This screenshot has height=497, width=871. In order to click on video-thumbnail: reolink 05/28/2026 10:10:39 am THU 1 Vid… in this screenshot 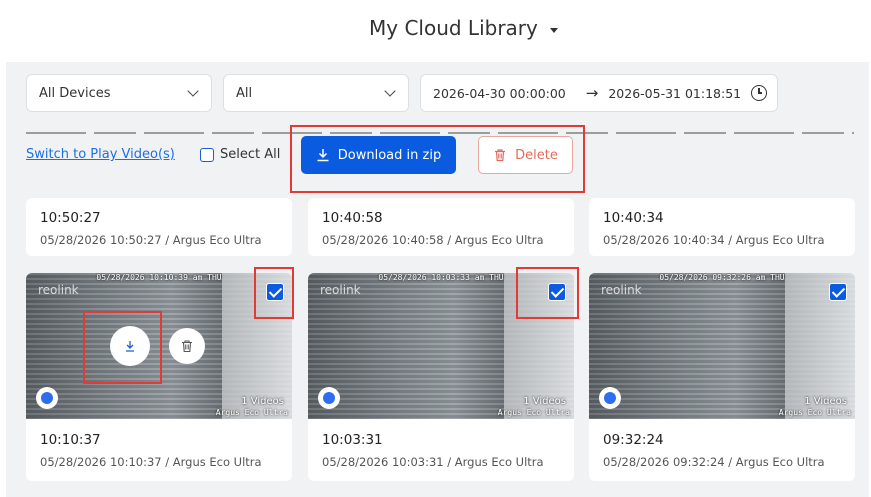, I will do `click(159, 346)`.